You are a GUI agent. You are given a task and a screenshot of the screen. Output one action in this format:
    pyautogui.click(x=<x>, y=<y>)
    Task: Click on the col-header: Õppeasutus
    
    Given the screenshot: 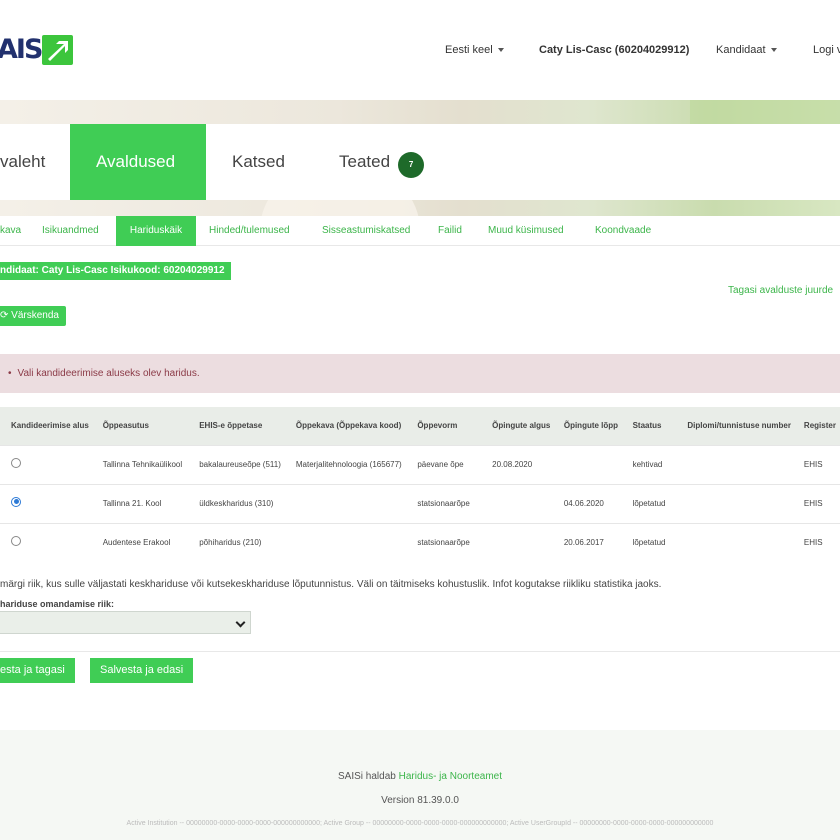 What is the action you would take?
    pyautogui.click(x=147, y=426)
    